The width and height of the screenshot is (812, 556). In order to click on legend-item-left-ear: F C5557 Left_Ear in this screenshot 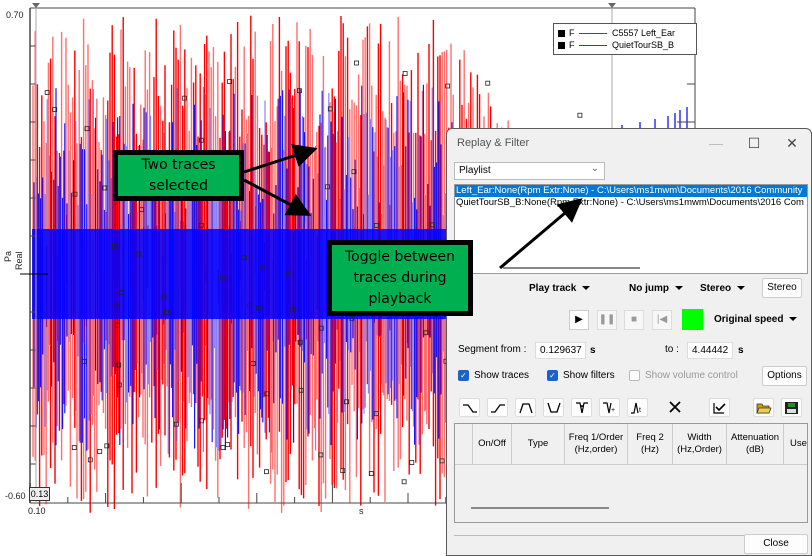, I will do `click(625, 33)`.